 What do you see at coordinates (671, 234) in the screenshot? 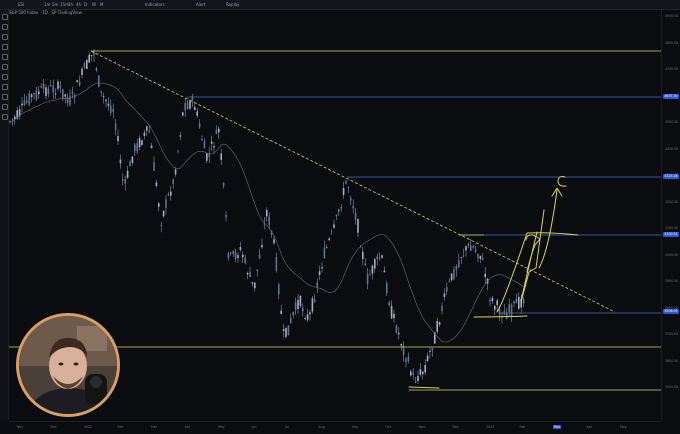
I see `price-tag: 4100.51` at bounding box center [671, 234].